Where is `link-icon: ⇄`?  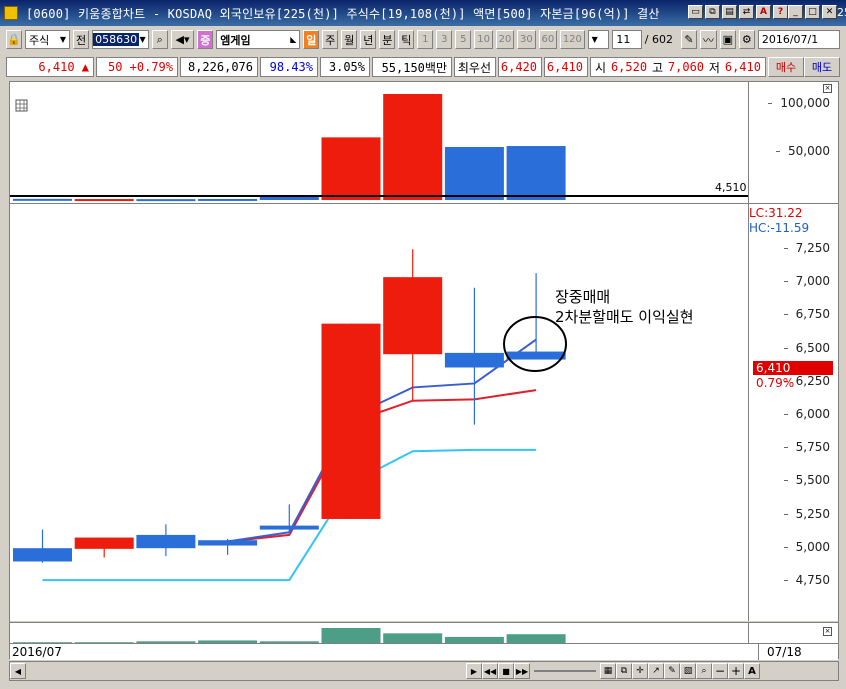
link-icon: ⇄ is located at coordinates (746, 12).